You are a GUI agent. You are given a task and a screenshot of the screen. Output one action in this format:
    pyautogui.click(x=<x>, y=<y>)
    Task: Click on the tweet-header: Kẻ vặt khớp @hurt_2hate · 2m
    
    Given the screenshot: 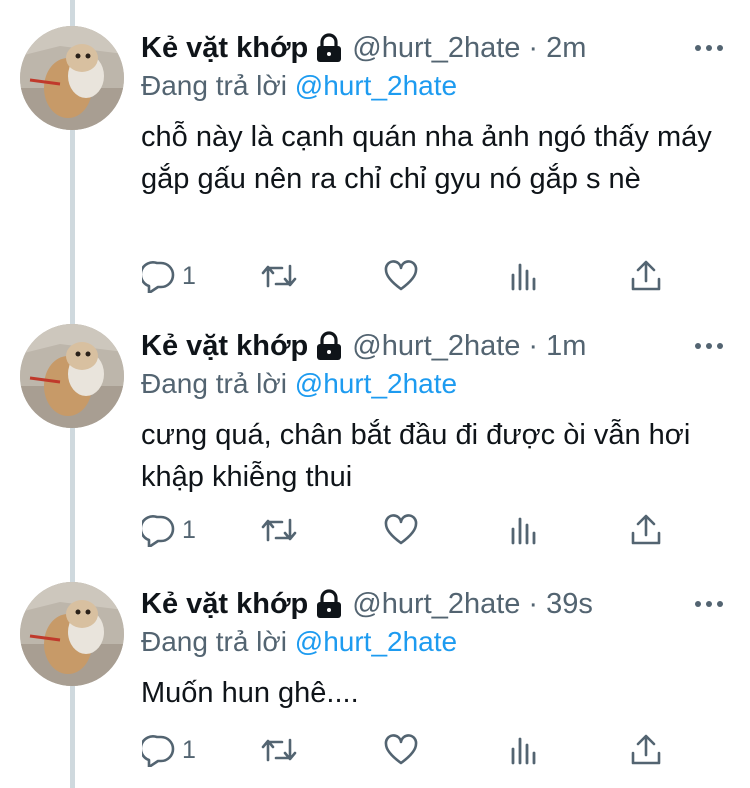 What is the action you would take?
    pyautogui.click(x=363, y=48)
    